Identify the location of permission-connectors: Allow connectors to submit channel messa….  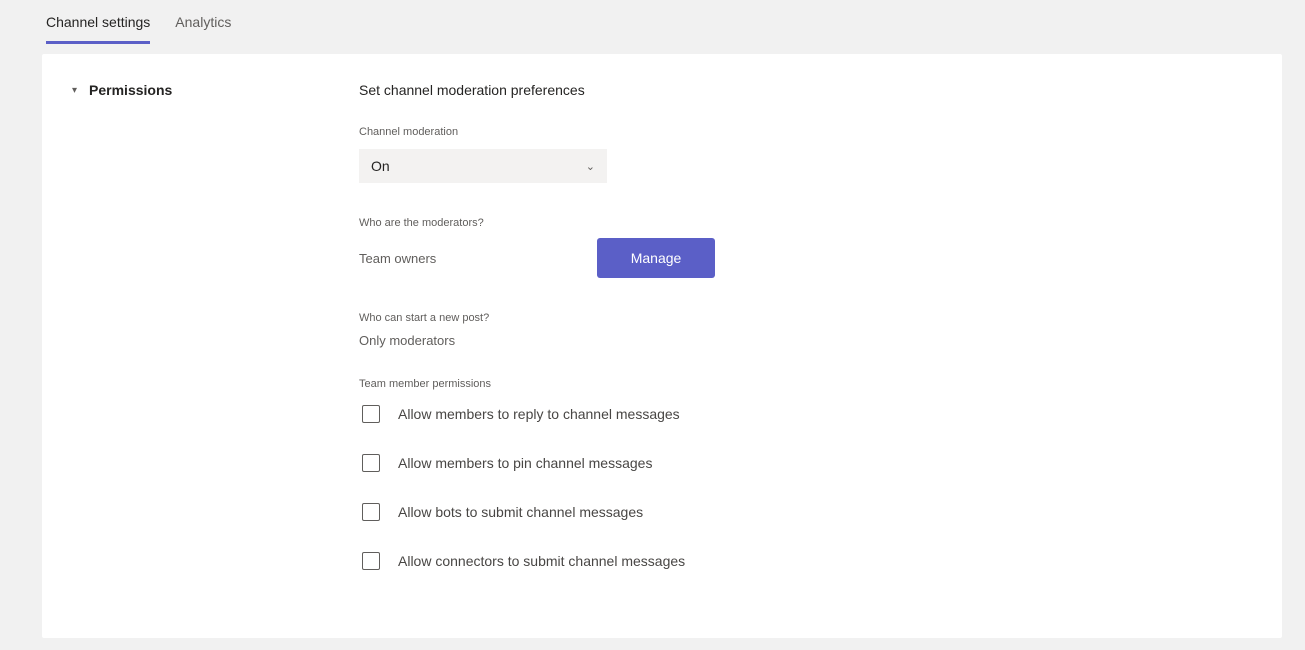
(709, 561).